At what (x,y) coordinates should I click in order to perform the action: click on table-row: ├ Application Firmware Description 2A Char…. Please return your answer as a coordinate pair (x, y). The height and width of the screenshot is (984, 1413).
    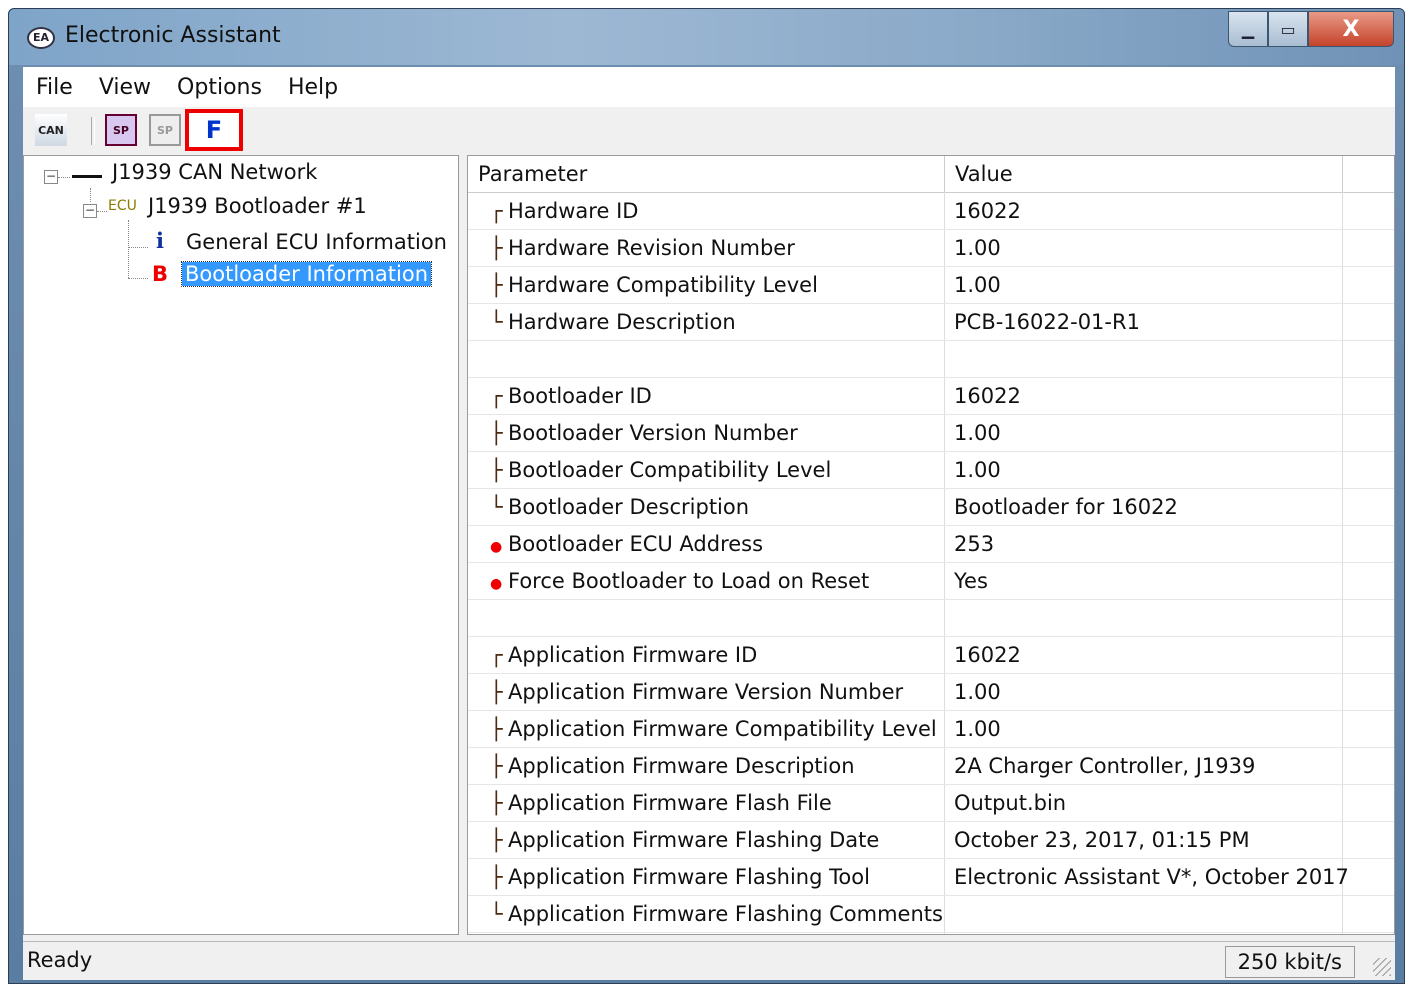
    Looking at the image, I should click on (931, 766).